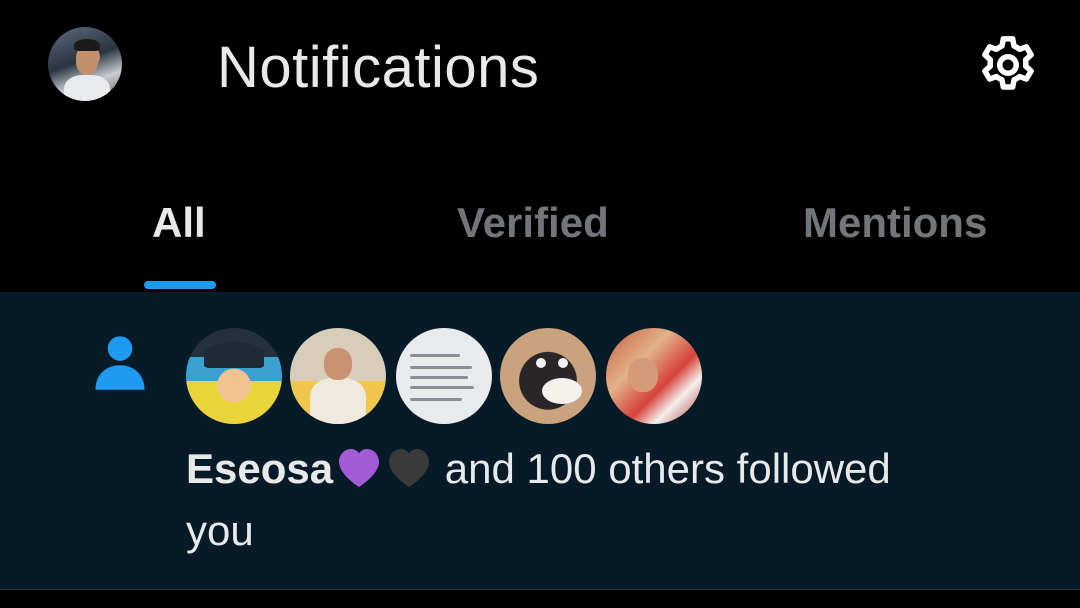 The width and height of the screenshot is (1080, 608). I want to click on notification-message: and 100 others followed, so click(662, 468).